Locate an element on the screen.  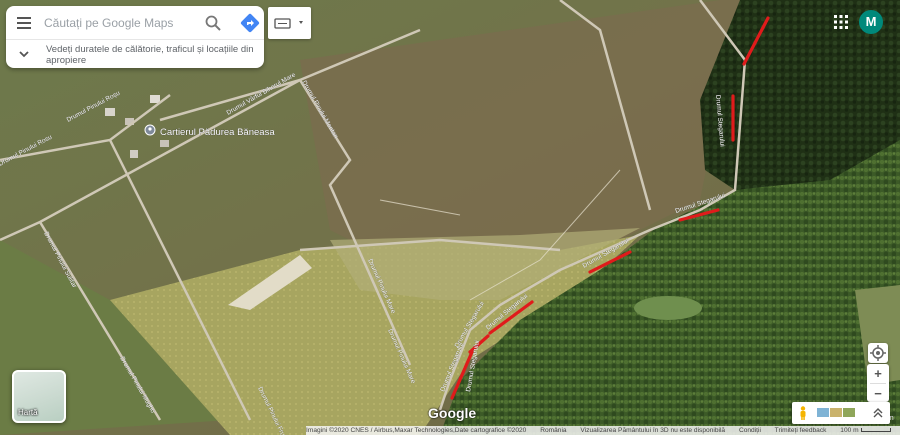
search-input is located at coordinates (119, 23).